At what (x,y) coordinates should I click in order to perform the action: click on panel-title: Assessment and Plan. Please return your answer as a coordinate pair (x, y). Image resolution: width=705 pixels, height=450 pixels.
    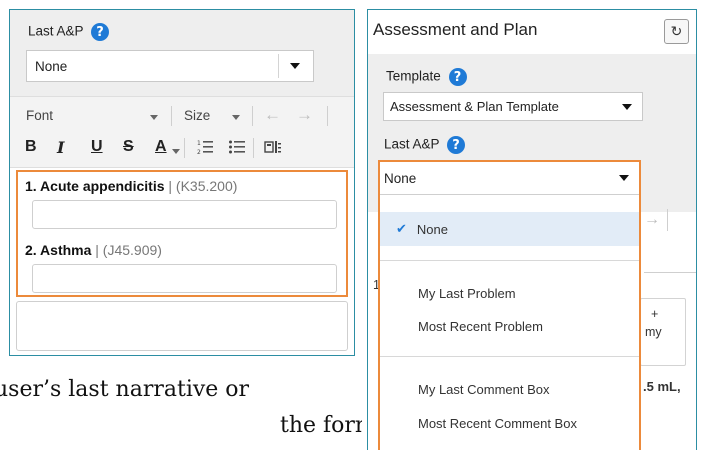
    Looking at the image, I should click on (455, 29).